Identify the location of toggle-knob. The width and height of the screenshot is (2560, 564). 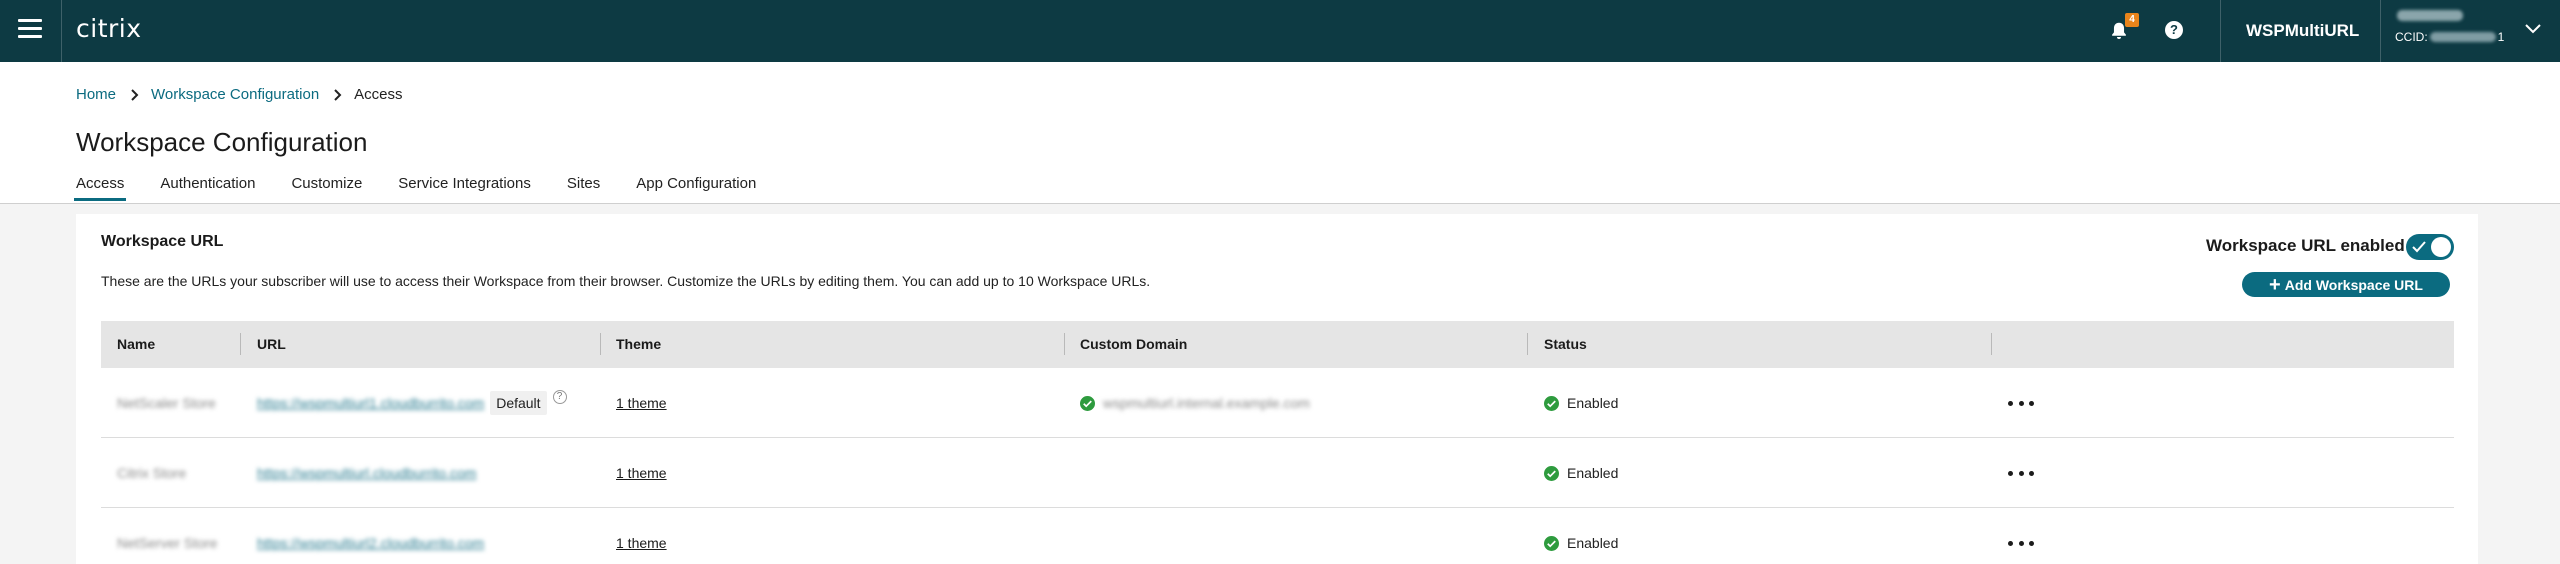
(2441, 247).